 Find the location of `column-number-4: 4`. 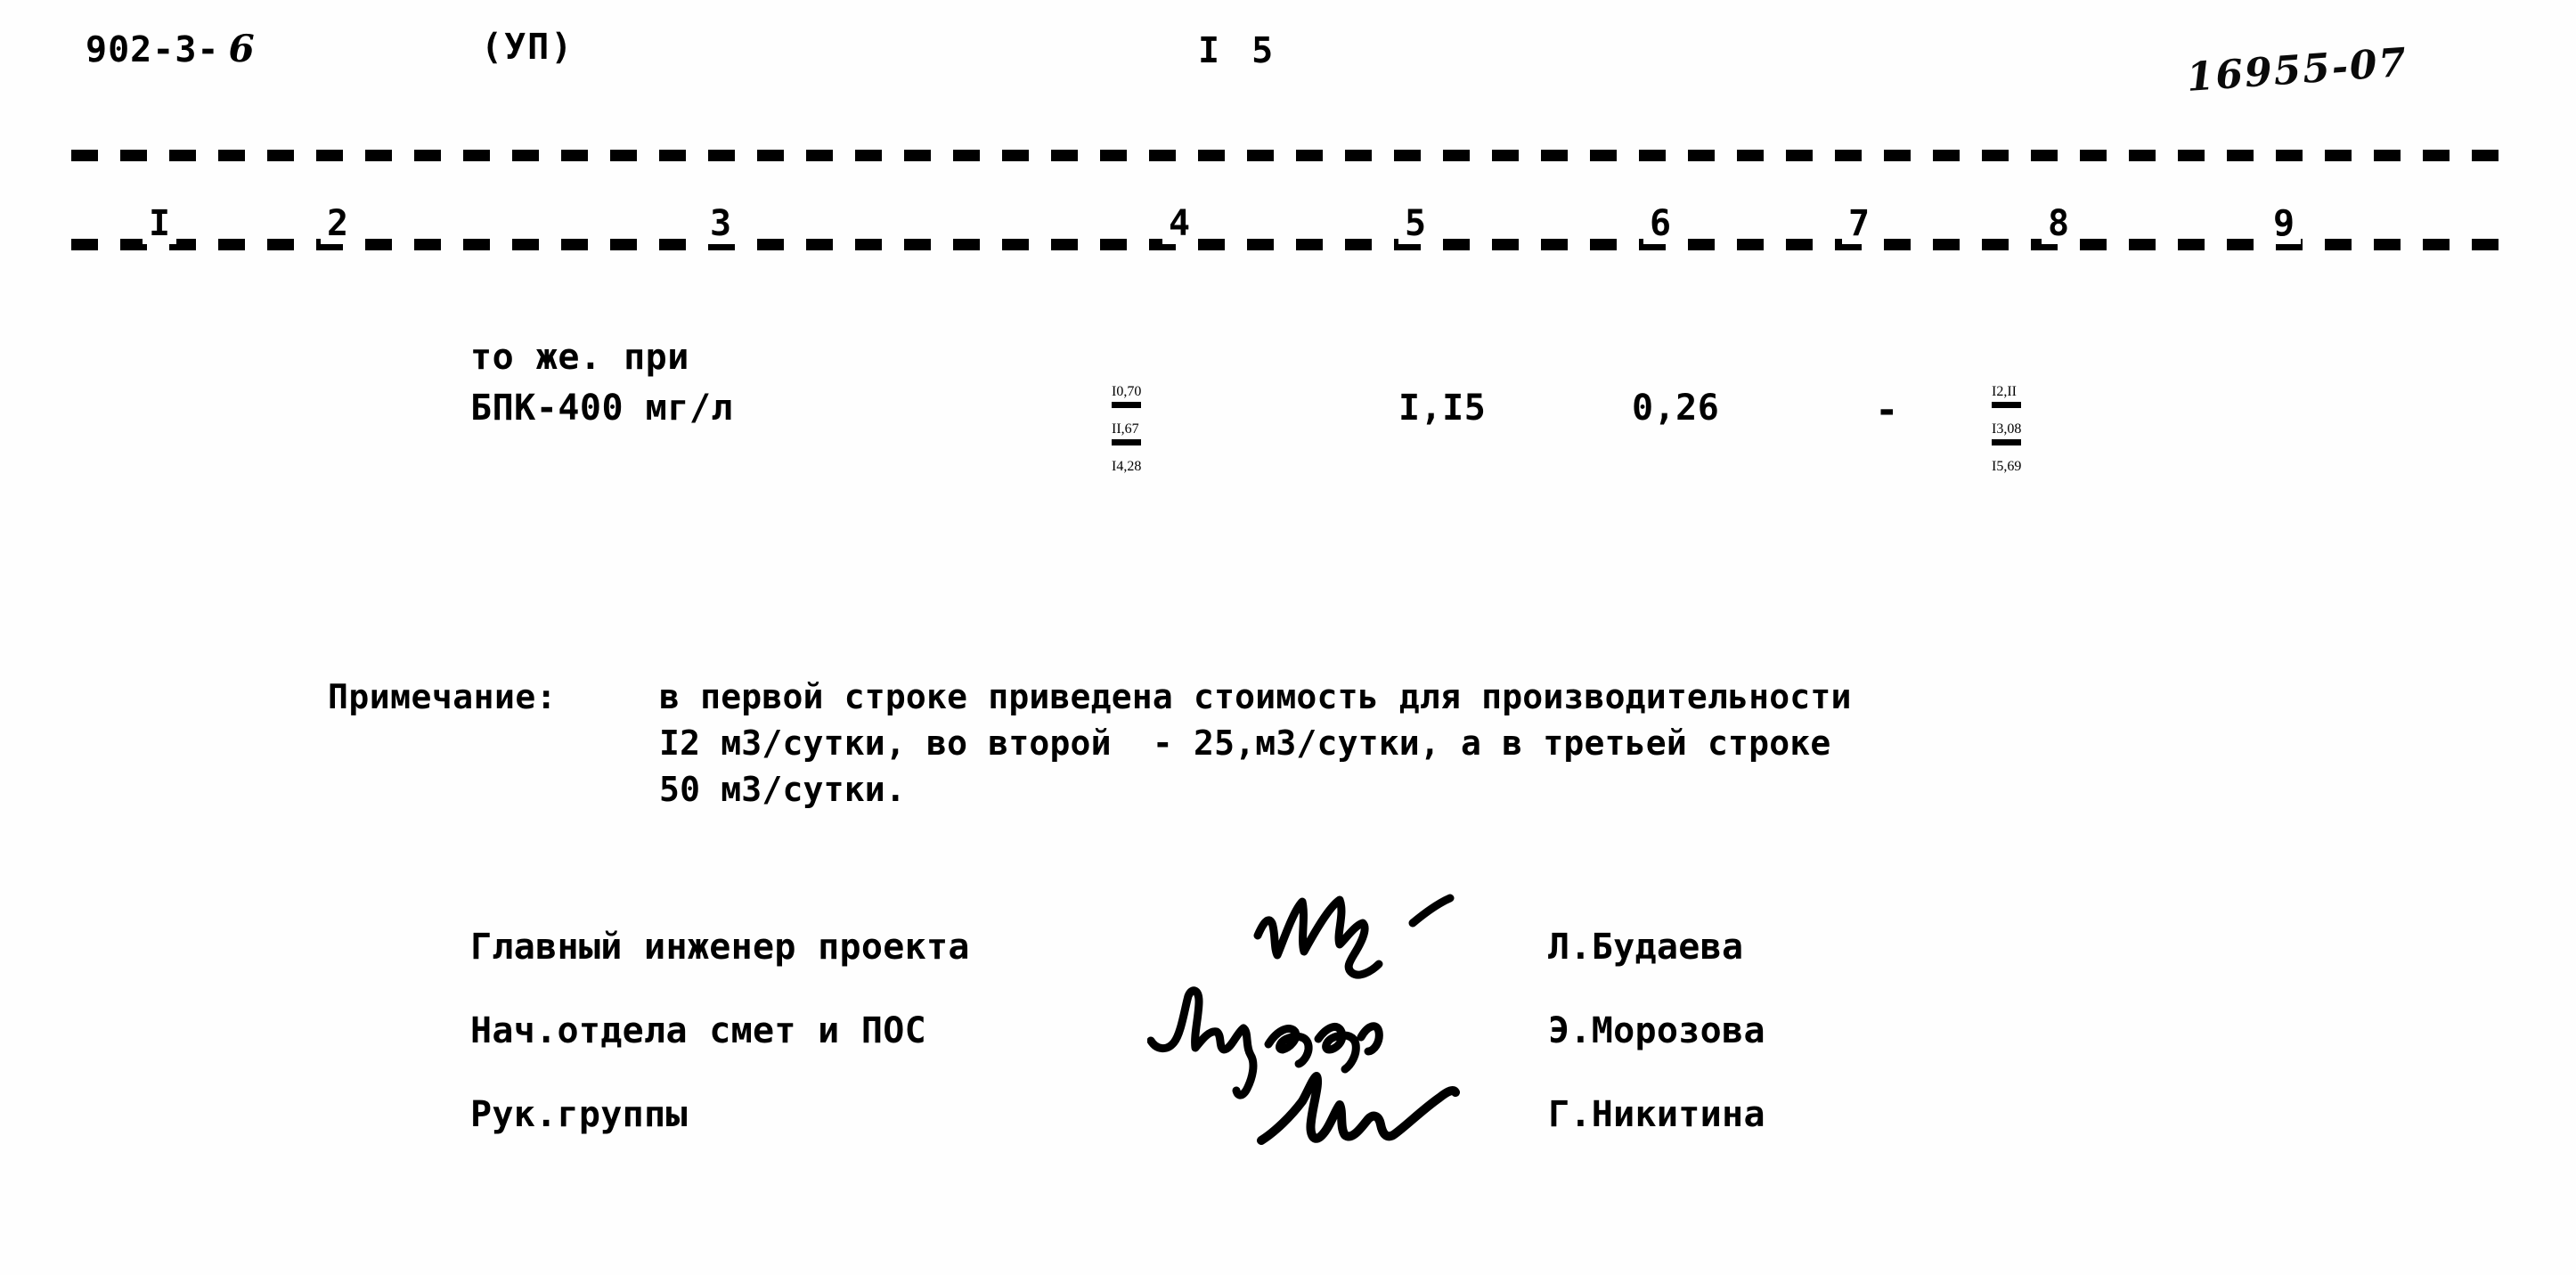

column-number-4: 4 is located at coordinates (1180, 223).